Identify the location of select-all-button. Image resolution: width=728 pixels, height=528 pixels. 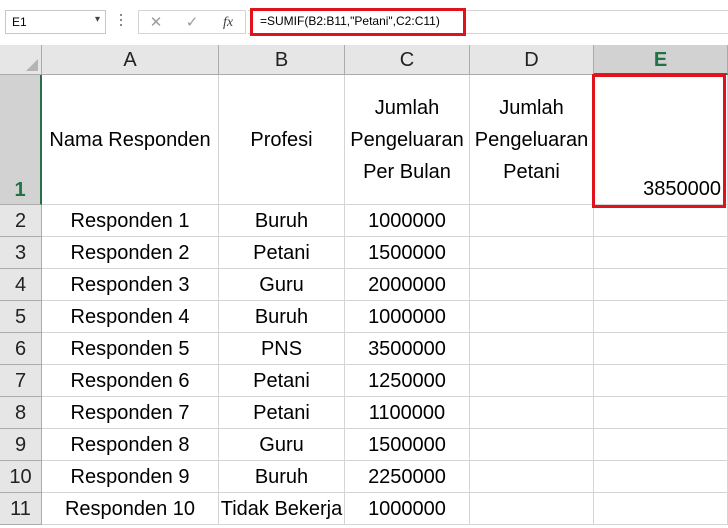
(21, 60).